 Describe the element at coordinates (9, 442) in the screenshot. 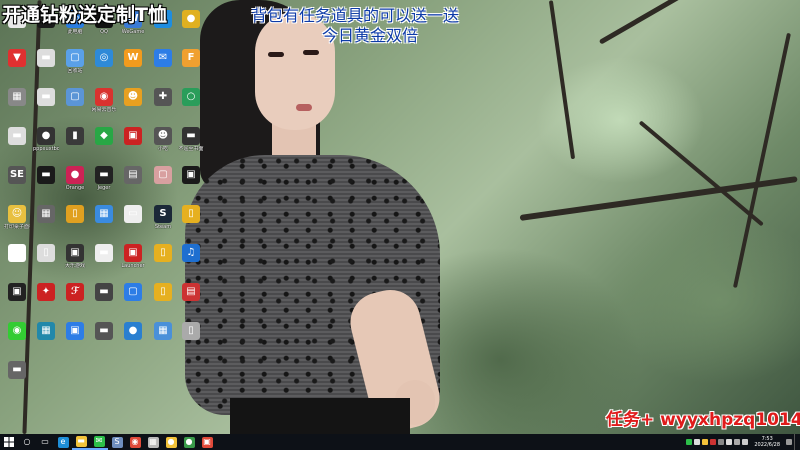

I see `start-button` at that location.